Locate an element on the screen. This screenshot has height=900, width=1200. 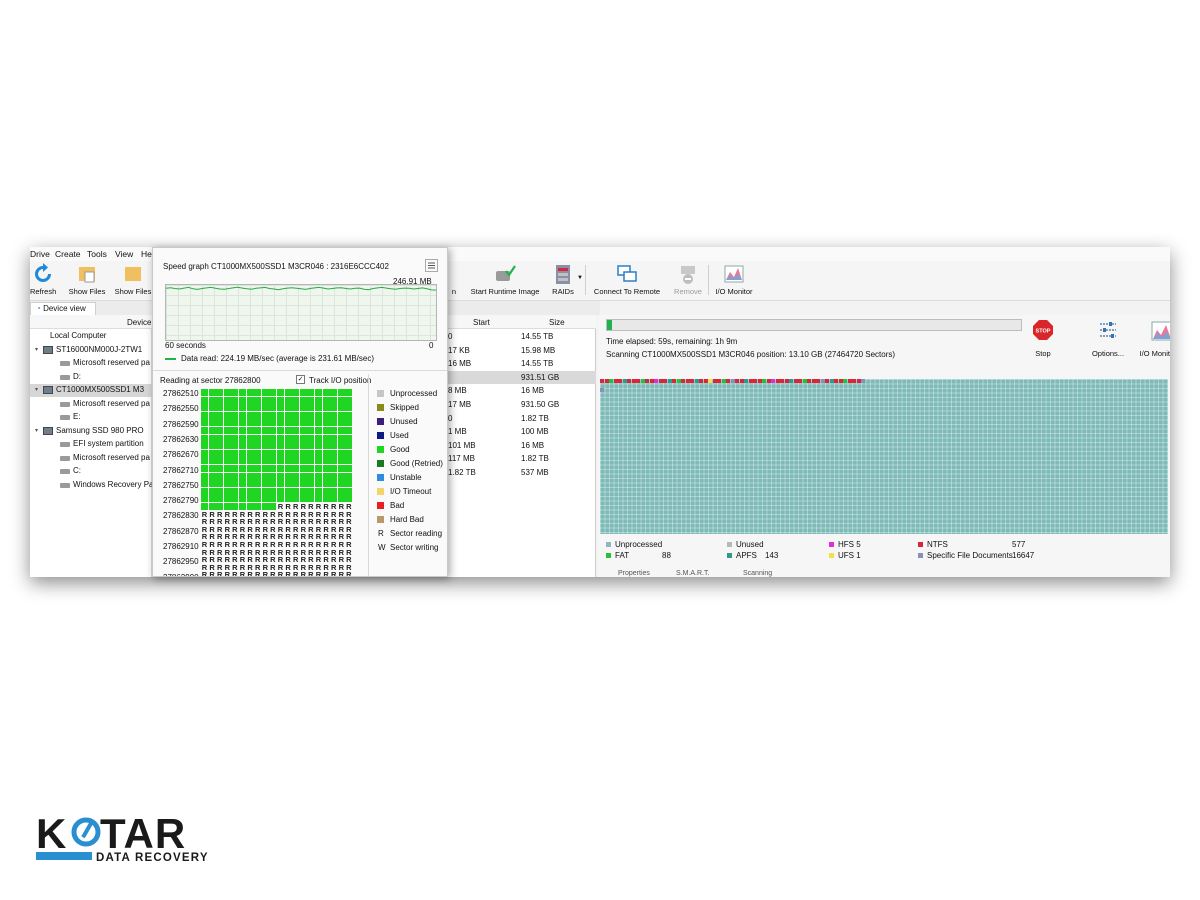
partition-row: 0 14.55 TB is located at coordinates (522, 337).